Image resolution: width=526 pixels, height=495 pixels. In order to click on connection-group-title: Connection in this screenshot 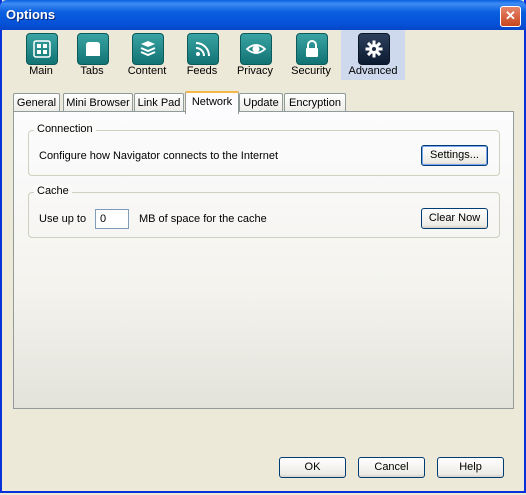, I will do `click(65, 129)`.